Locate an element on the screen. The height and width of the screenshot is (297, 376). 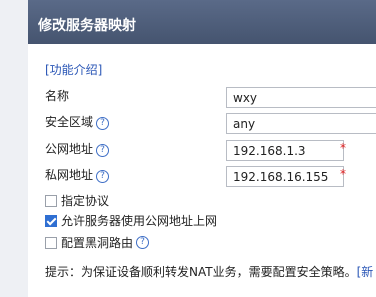
specify-protocol-checkbox is located at coordinates (51, 200).